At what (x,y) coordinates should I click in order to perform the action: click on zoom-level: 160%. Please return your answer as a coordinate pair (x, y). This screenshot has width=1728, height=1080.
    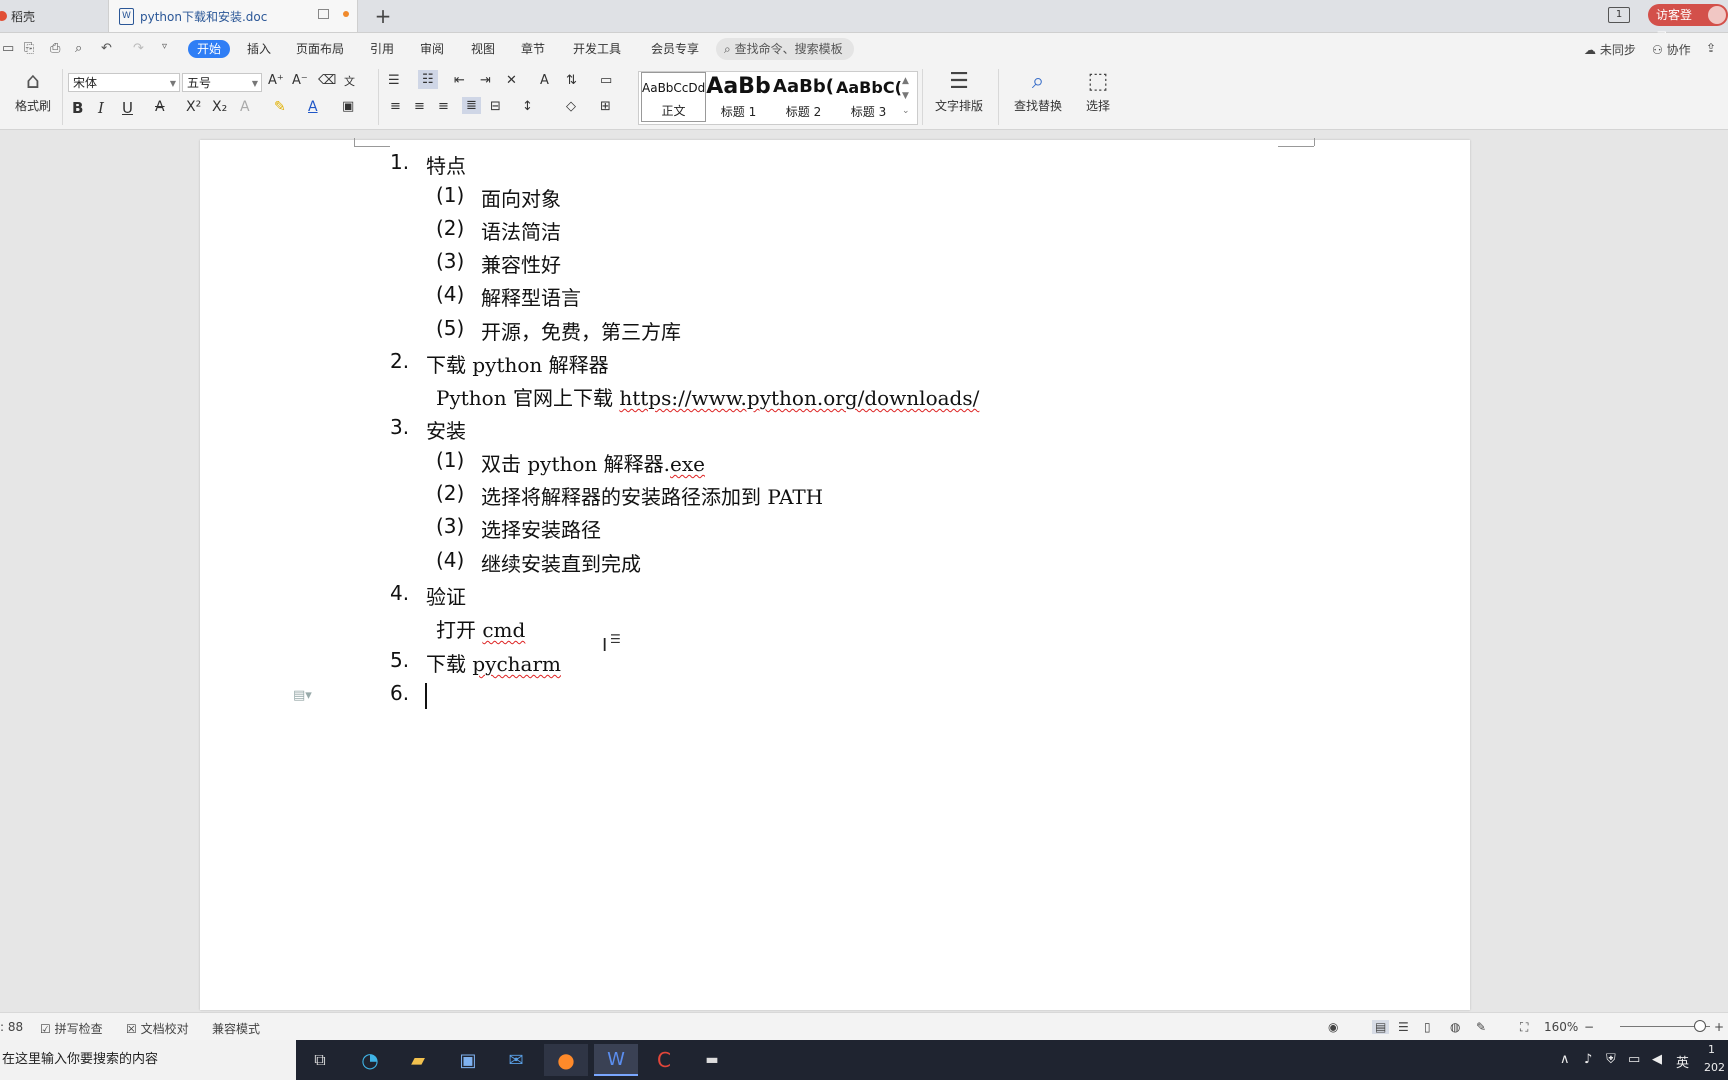
    Looking at the image, I should click on (1561, 1027).